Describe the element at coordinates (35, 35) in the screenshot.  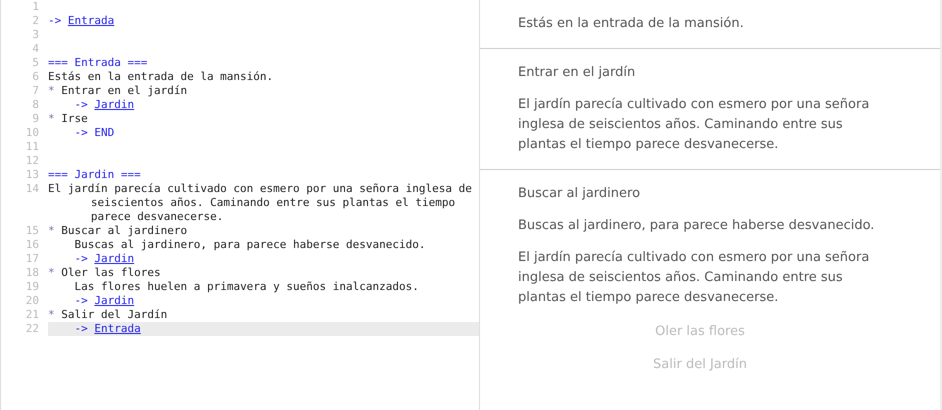
I see `line-number: 3` at that location.